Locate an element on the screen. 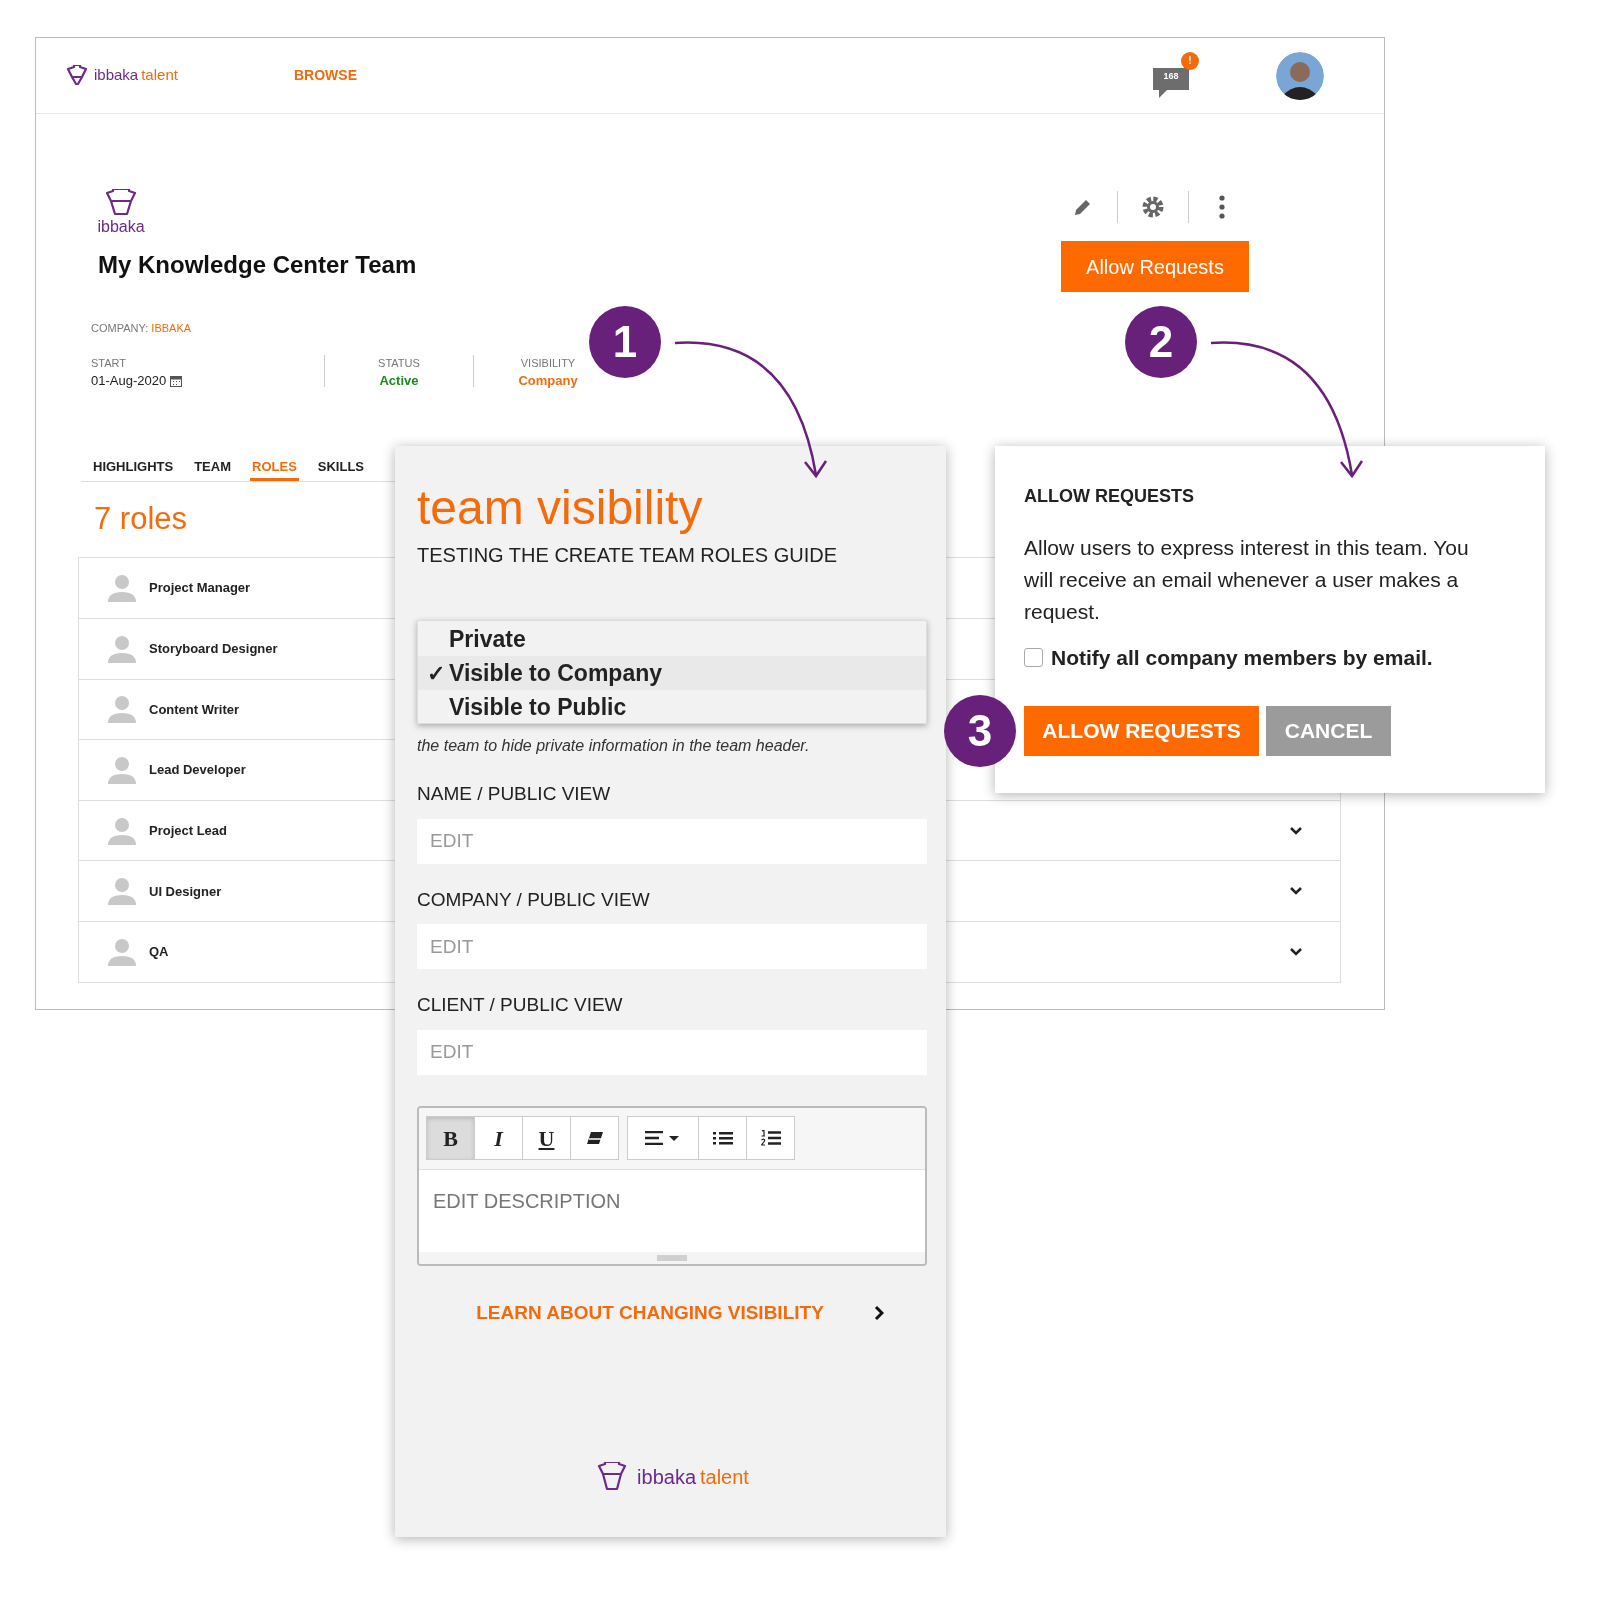 This screenshot has width=1600, height=1617. check-icon: ✓ is located at coordinates (438, 673).